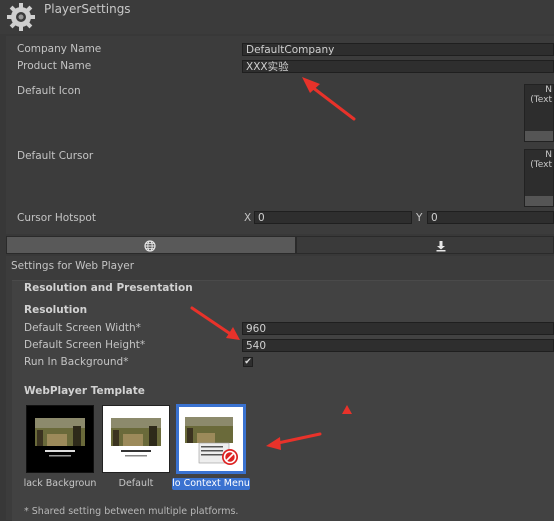  What do you see at coordinates (215, 323) in the screenshot?
I see `arrow-to-resolution` at bounding box center [215, 323].